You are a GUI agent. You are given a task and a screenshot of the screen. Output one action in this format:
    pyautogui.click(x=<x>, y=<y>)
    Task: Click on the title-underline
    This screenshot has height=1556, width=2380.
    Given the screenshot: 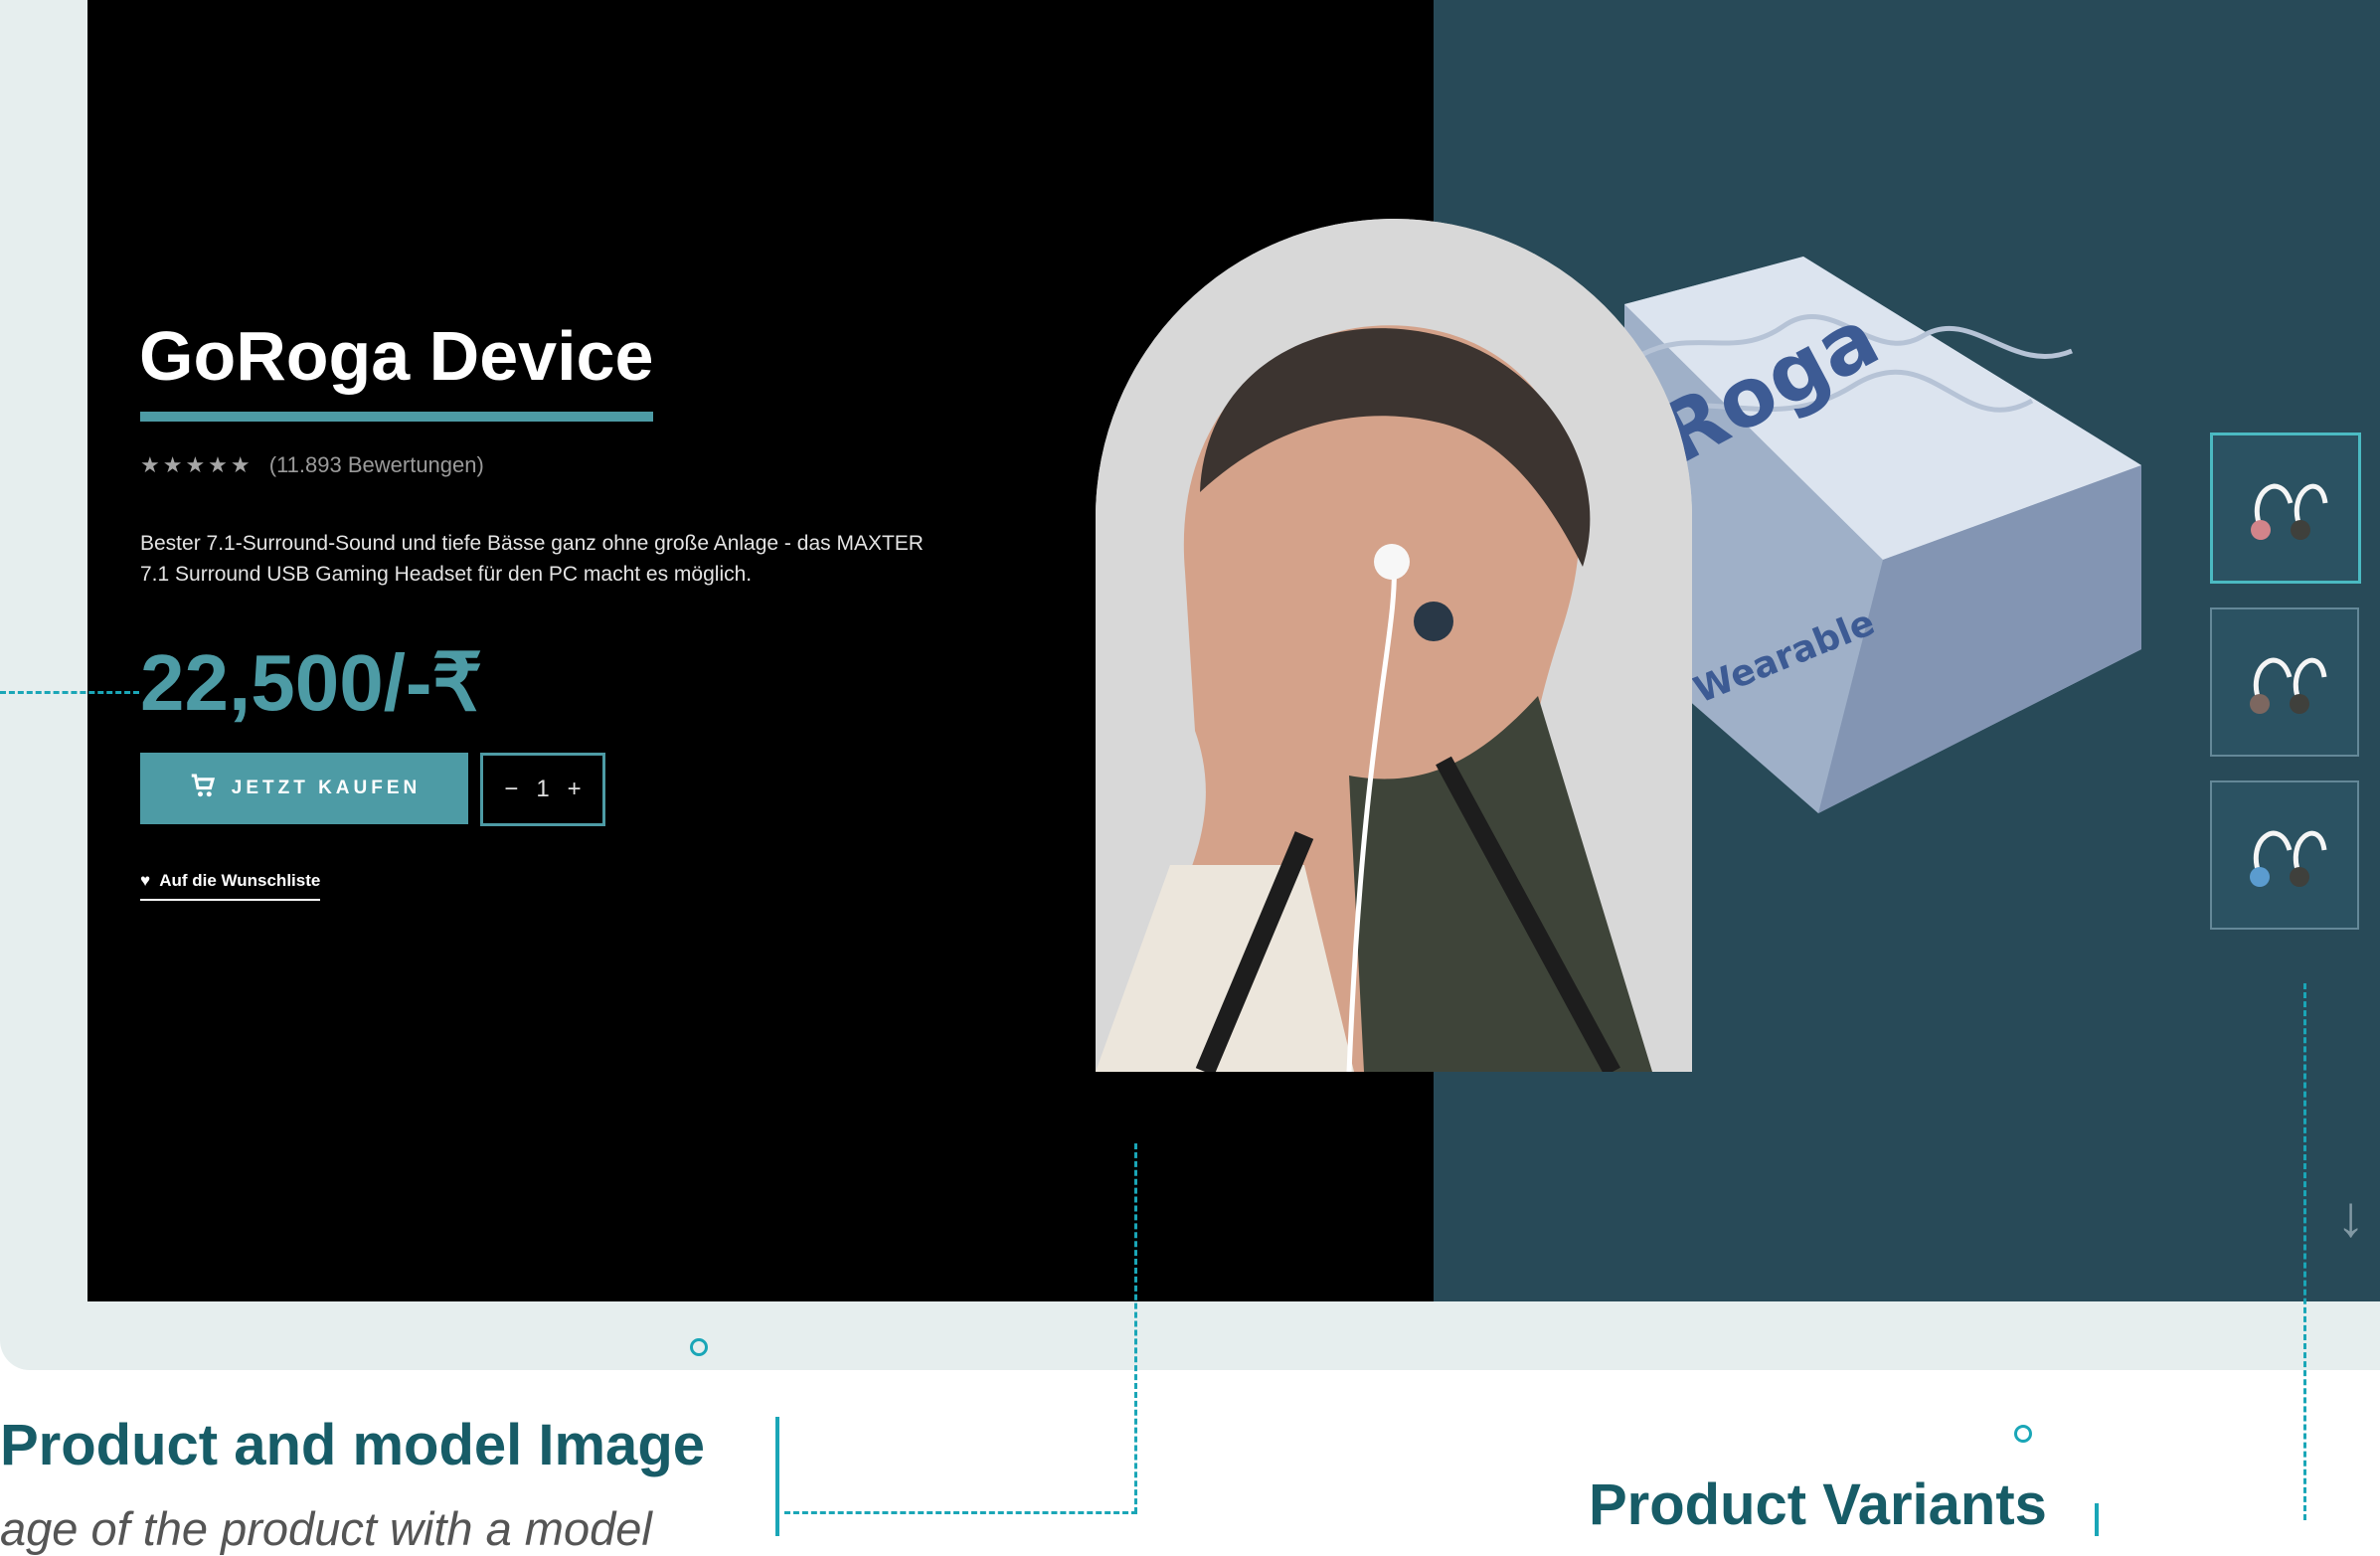 What is the action you would take?
    pyautogui.click(x=396, y=417)
    